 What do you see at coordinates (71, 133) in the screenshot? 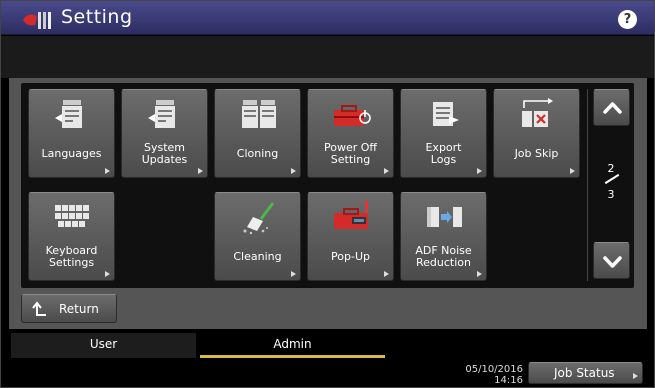
I see `tile-languages: Languages` at bounding box center [71, 133].